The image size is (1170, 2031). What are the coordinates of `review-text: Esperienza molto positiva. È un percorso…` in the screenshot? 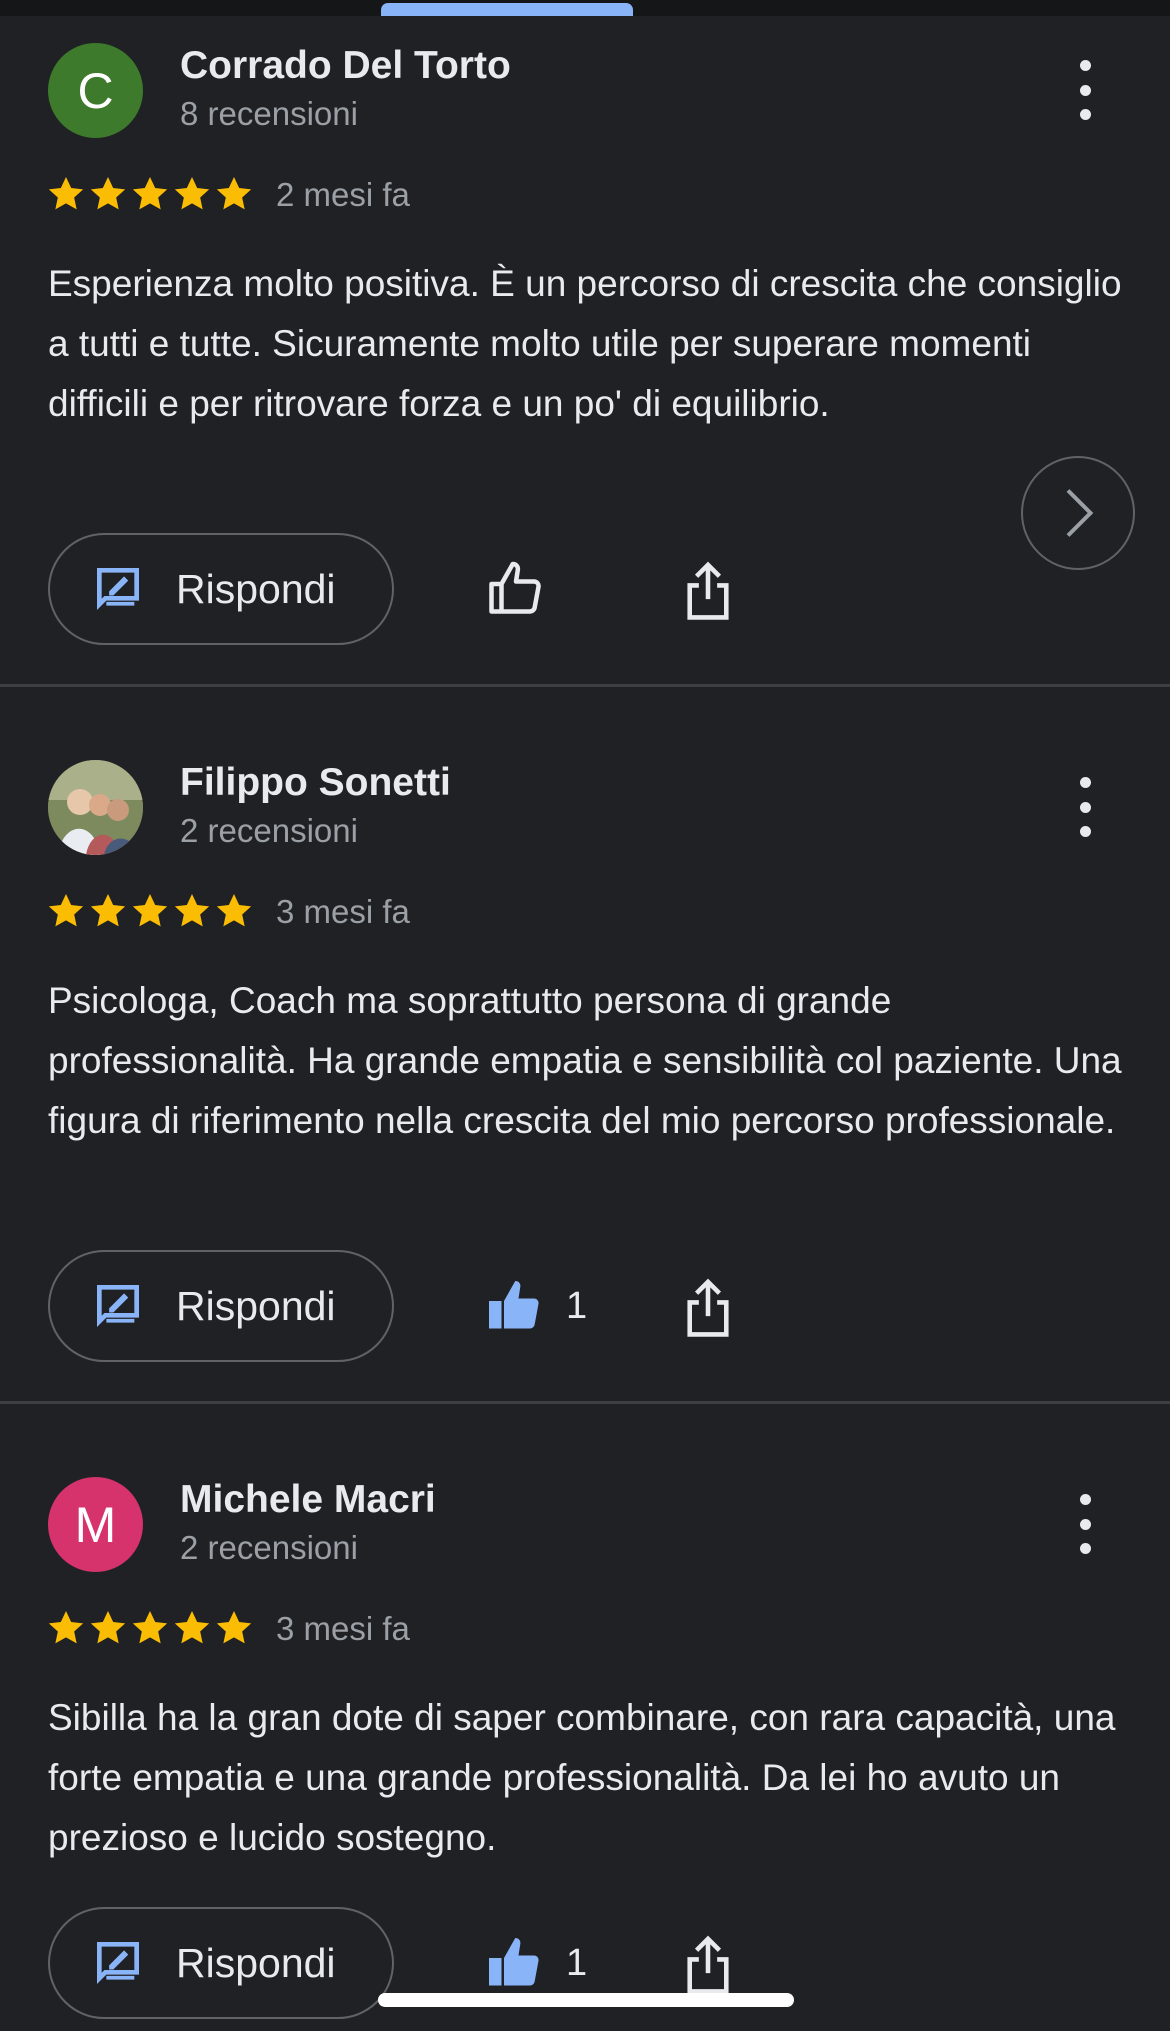 It's located at (585, 343).